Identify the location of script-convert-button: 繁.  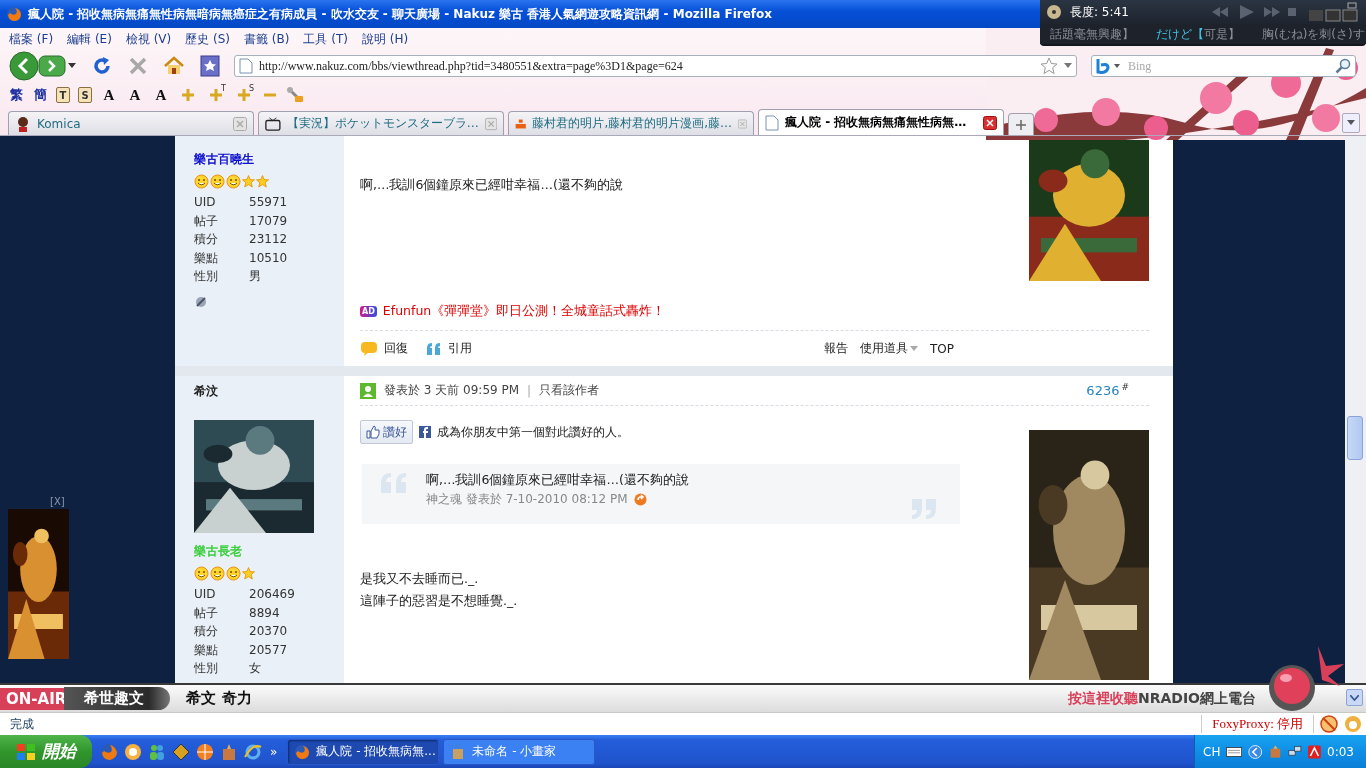
(16, 95).